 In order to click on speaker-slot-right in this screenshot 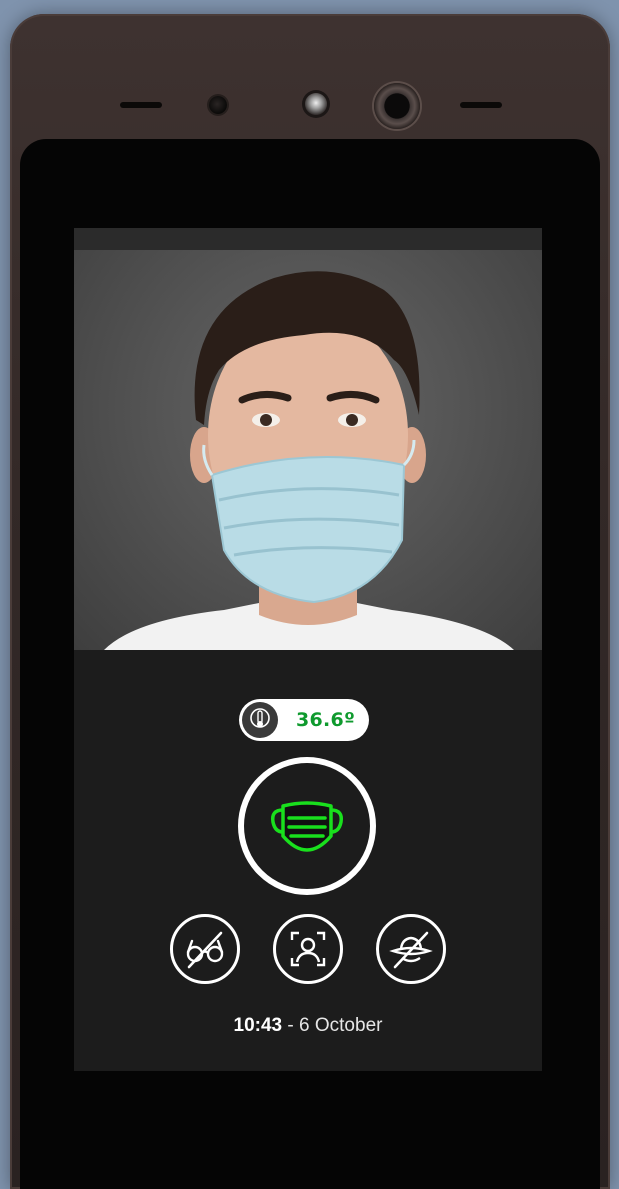, I will do `click(481, 105)`.